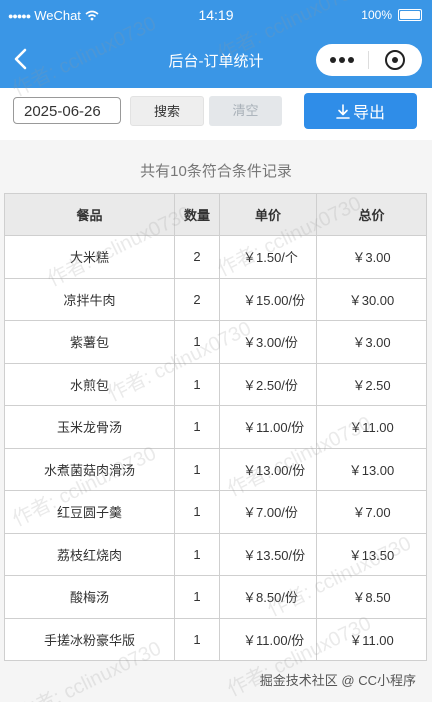  I want to click on footer-credit: 掘金技术社区 @ CC小程序, so click(337, 680).